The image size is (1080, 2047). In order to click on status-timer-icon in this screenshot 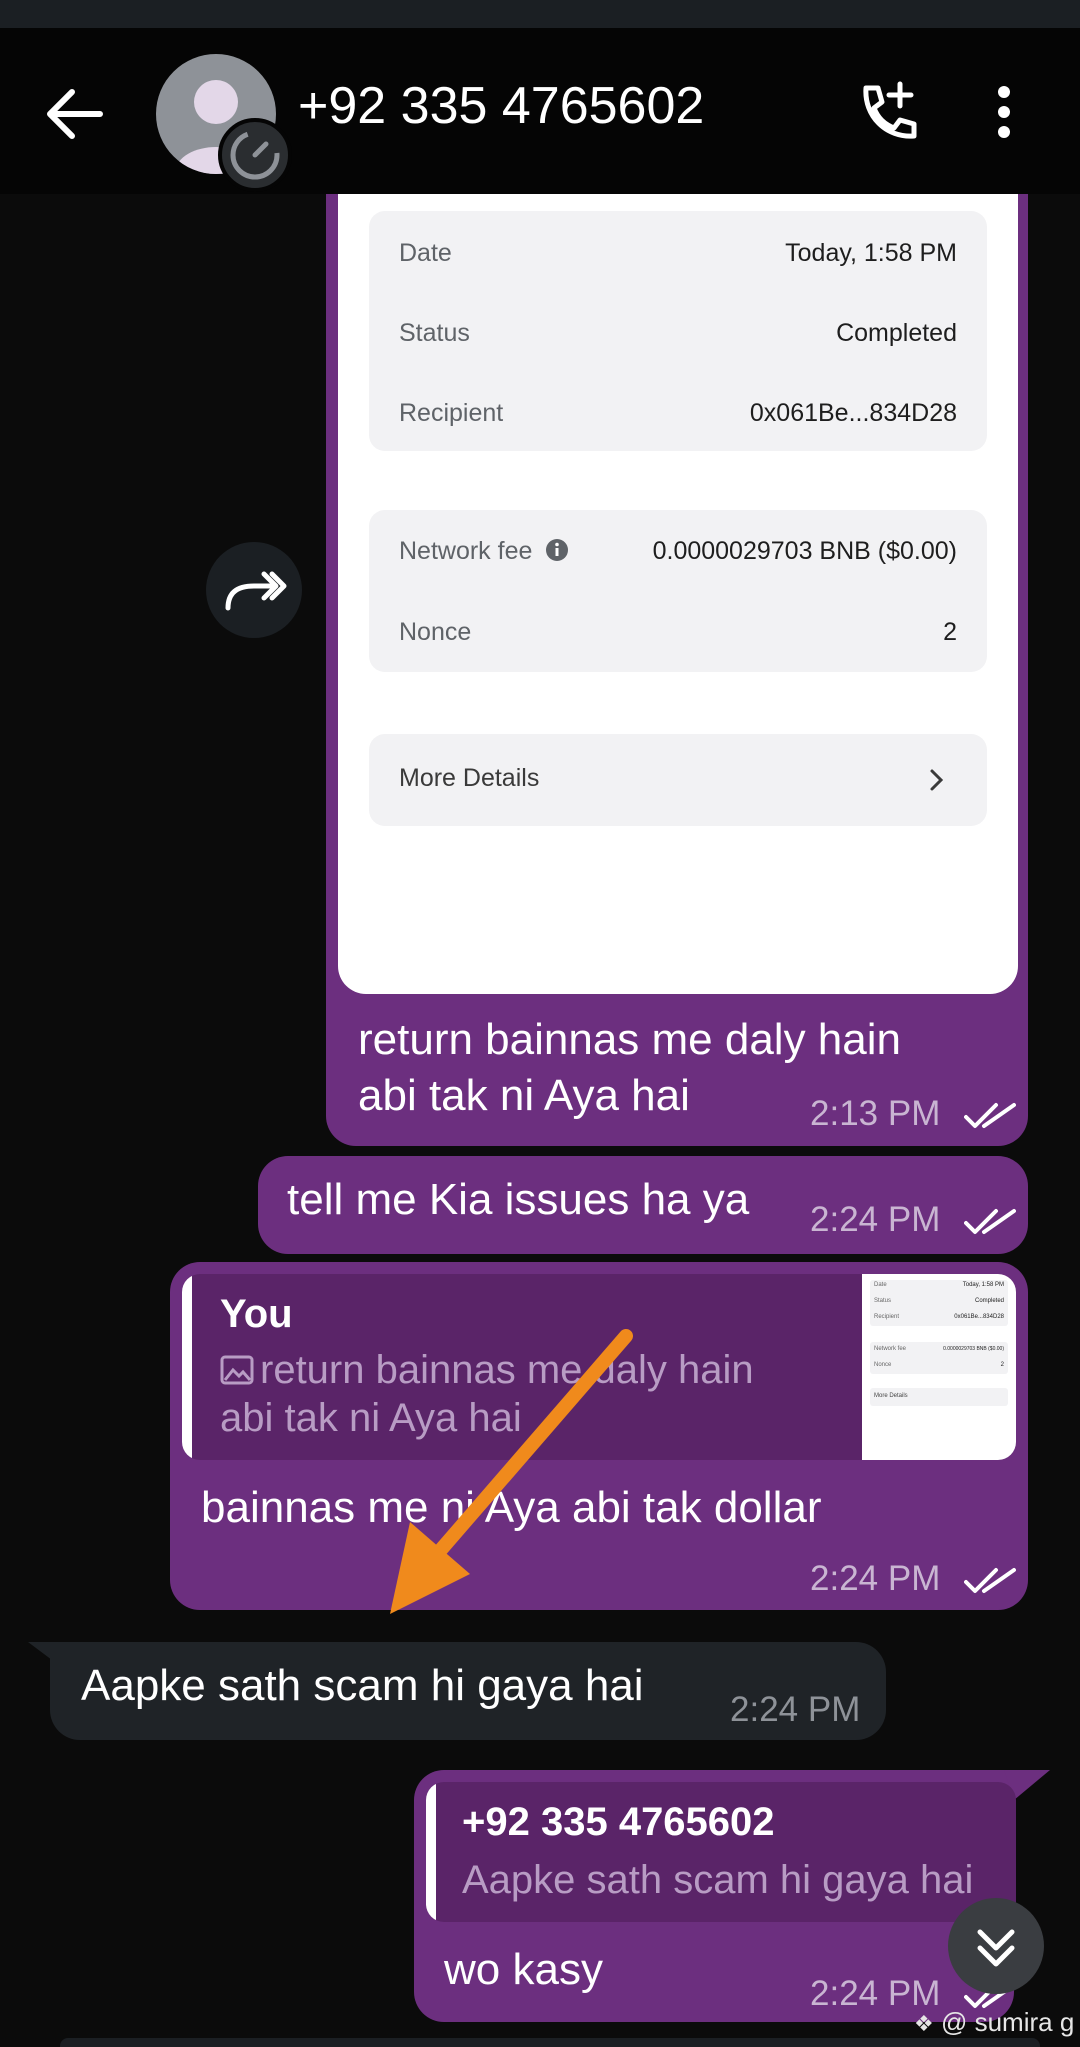, I will do `click(255, 155)`.